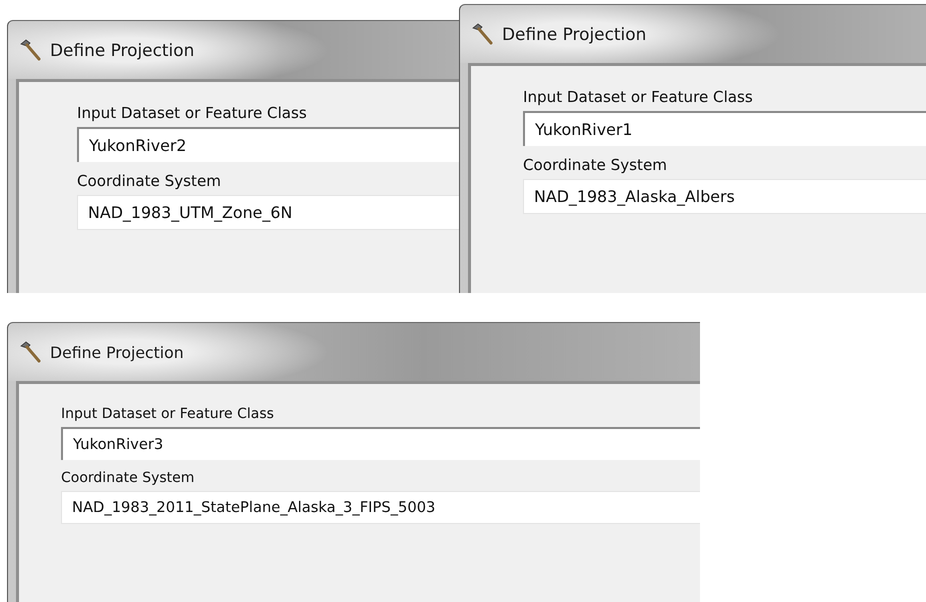 Image resolution: width=926 pixels, height=602 pixels. What do you see at coordinates (724, 128) in the screenshot?
I see `input-field: YukonRiver1` at bounding box center [724, 128].